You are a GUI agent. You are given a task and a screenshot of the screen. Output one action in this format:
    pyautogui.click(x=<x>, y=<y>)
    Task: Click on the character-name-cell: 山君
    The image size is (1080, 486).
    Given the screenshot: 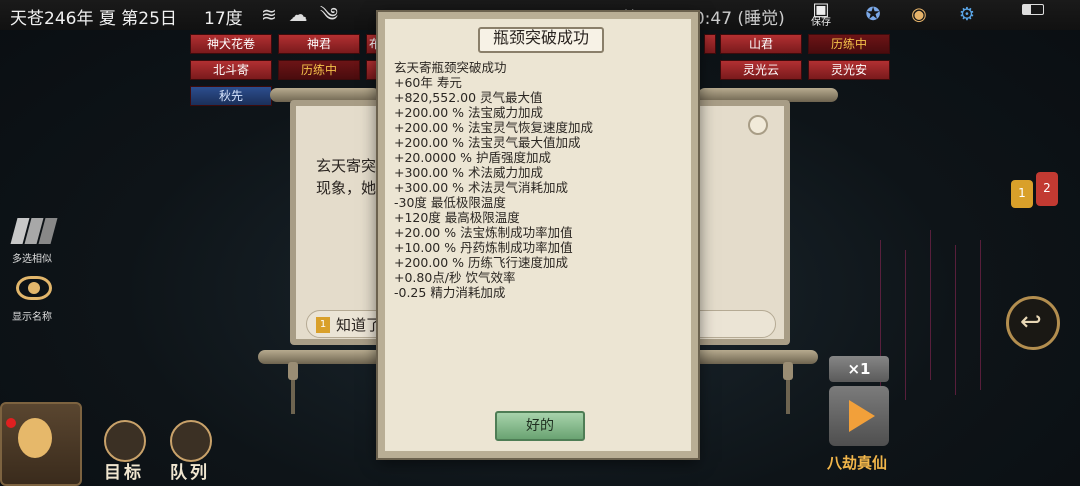 What is the action you would take?
    pyautogui.click(x=761, y=44)
    